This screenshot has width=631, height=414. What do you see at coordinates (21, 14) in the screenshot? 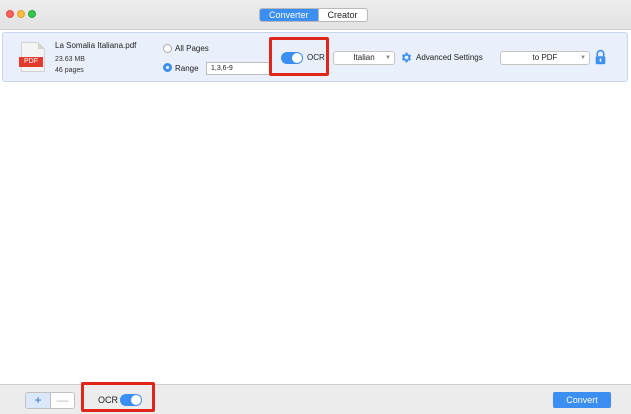
I see `minimize-window-button` at bounding box center [21, 14].